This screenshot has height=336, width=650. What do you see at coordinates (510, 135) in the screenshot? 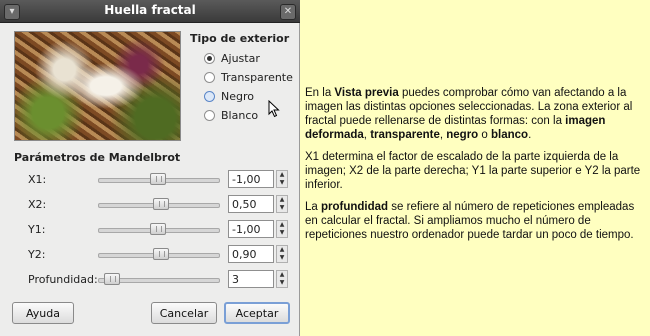
I see `bold-blanco: blanco` at bounding box center [510, 135].